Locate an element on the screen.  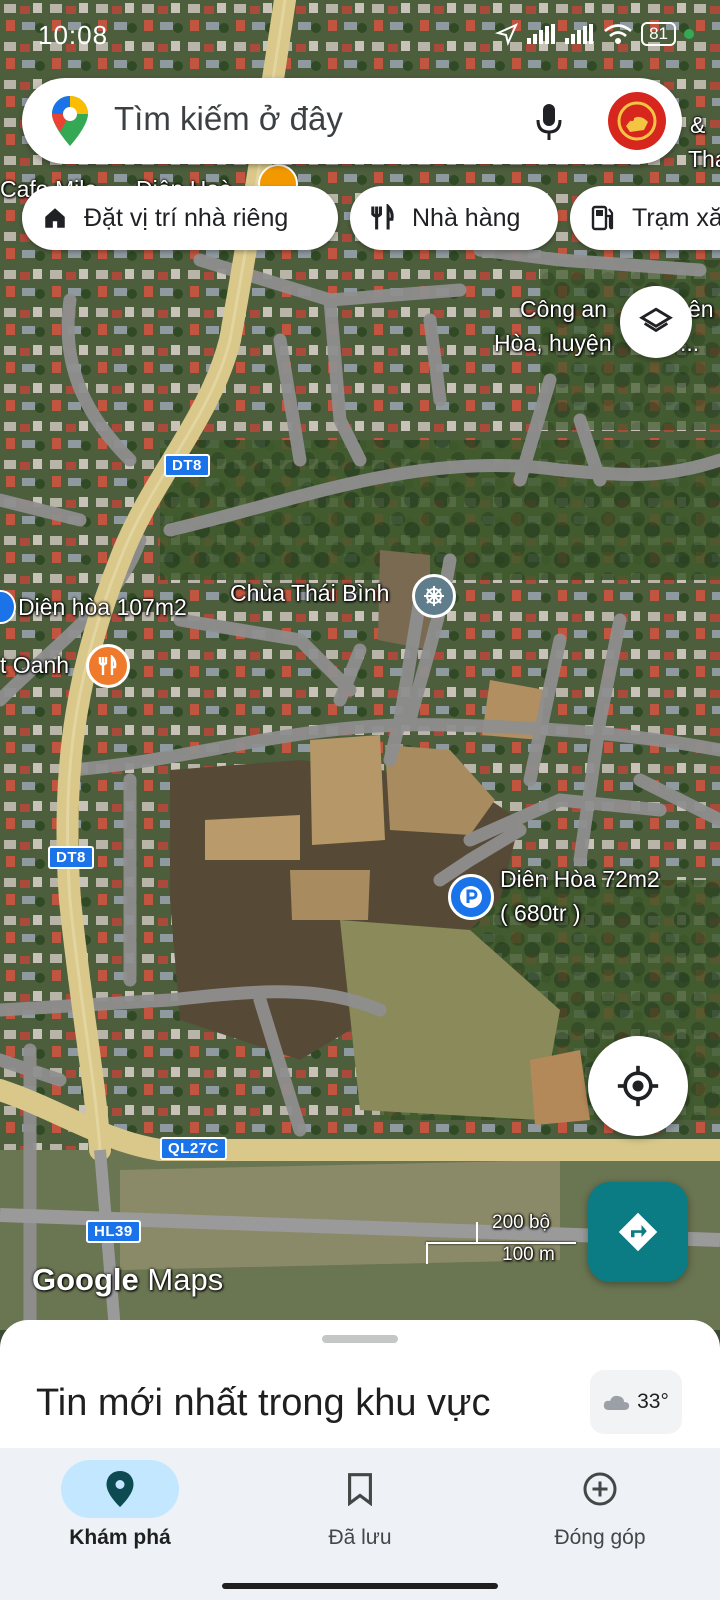
map-label-price-680: ( 680tr ) is located at coordinates (540, 913).